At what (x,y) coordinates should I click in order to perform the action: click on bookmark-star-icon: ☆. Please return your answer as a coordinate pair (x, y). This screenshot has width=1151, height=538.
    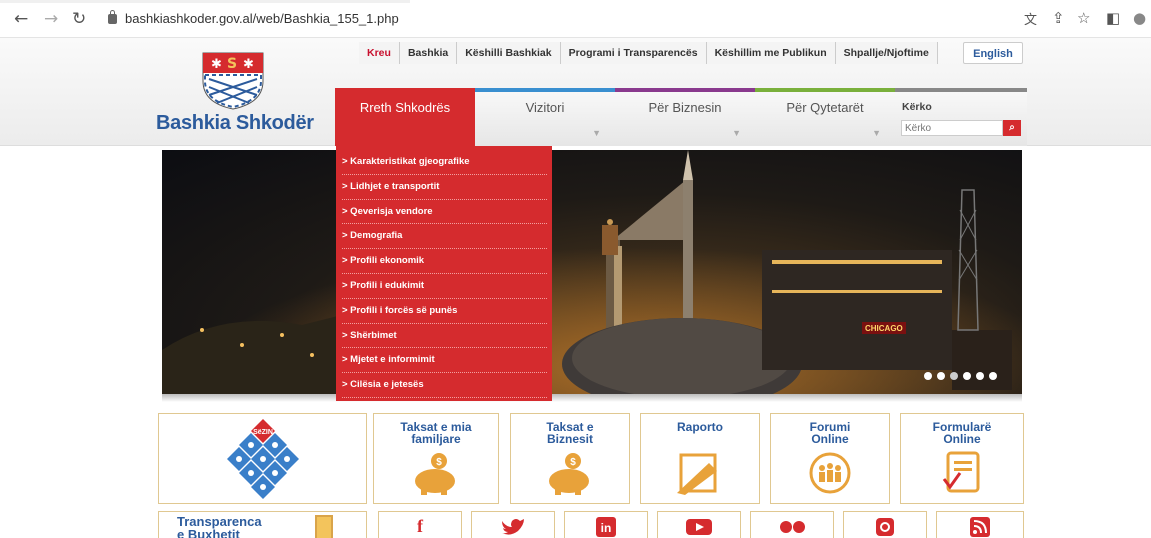
    Looking at the image, I should click on (1083, 18).